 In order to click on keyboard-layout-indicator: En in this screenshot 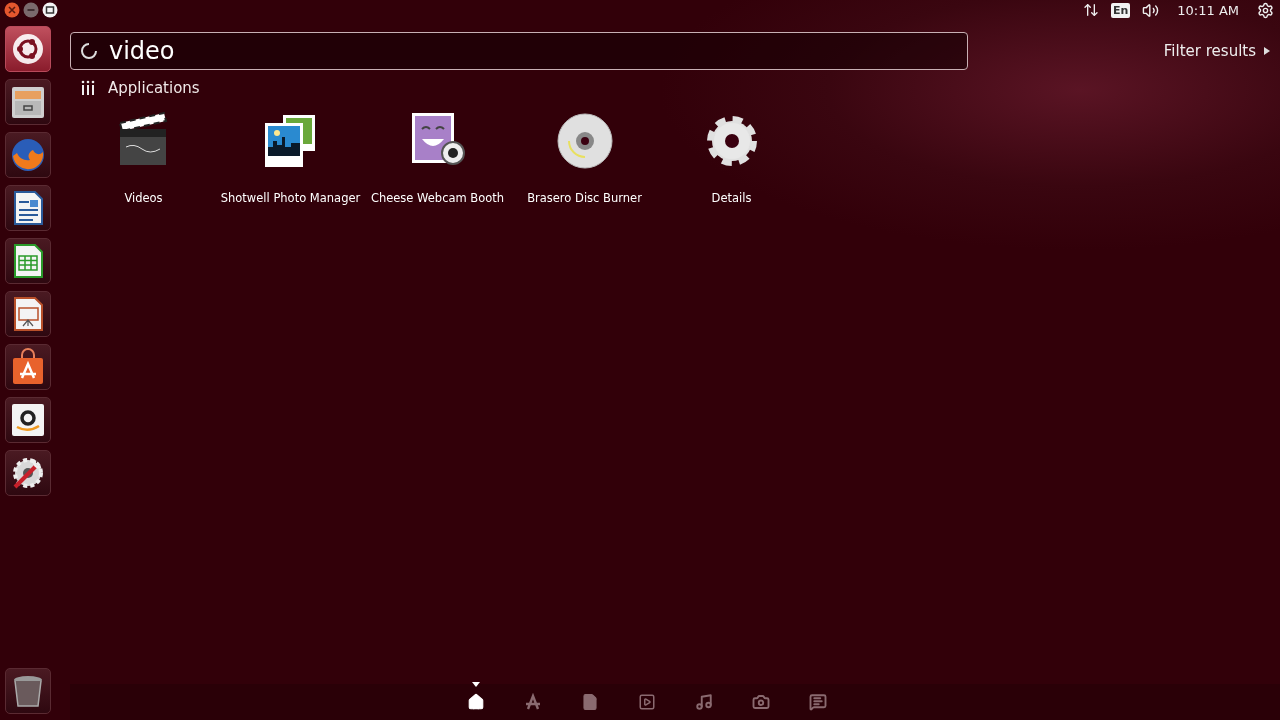, I will do `click(1120, 10)`.